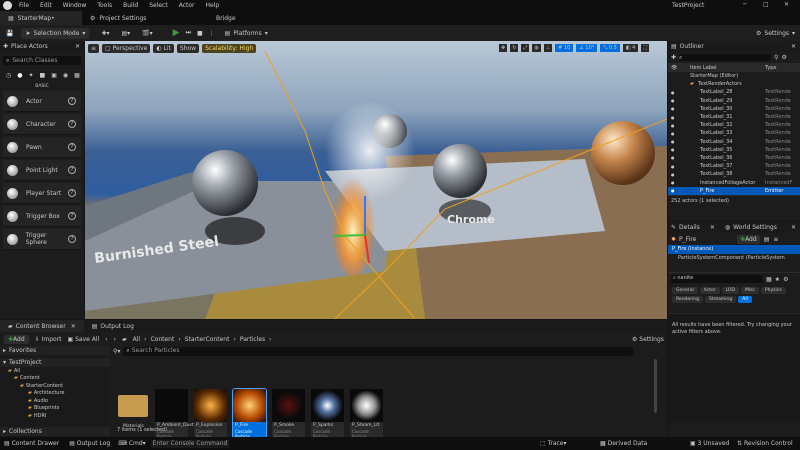  What do you see at coordinates (725, 57) in the screenshot?
I see `outliner-search-input: ⌕` at bounding box center [725, 57].